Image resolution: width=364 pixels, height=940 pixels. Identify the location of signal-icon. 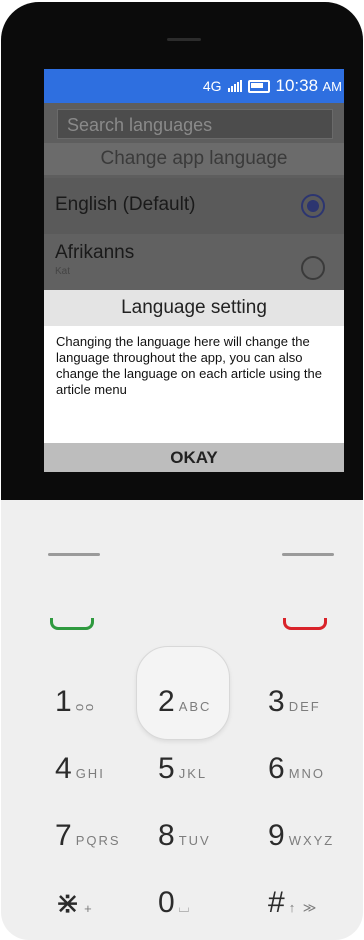
(234, 86).